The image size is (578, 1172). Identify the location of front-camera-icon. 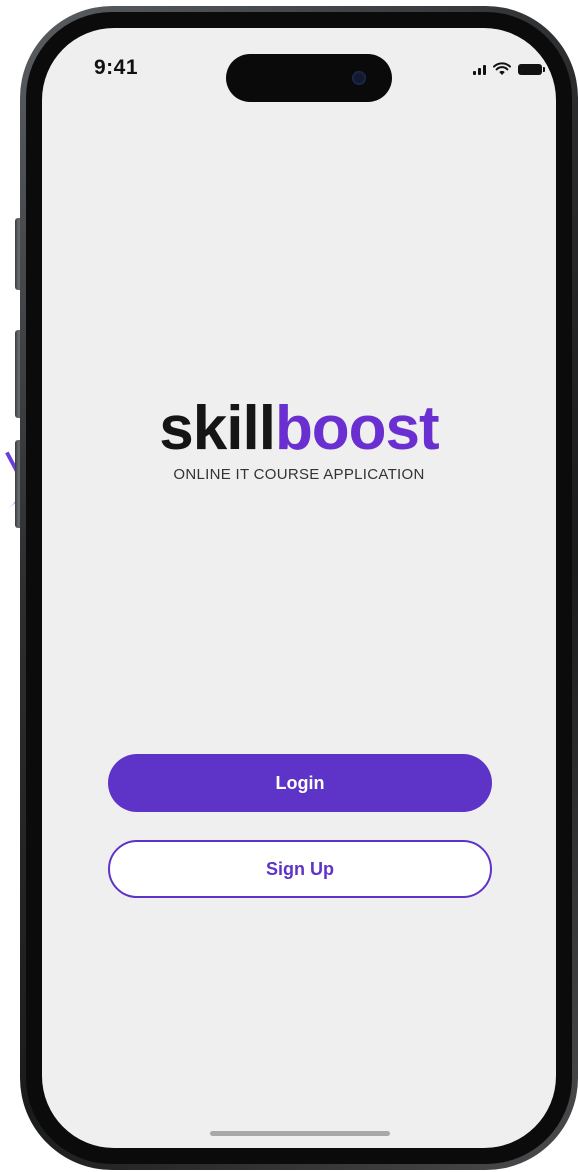
(359, 78).